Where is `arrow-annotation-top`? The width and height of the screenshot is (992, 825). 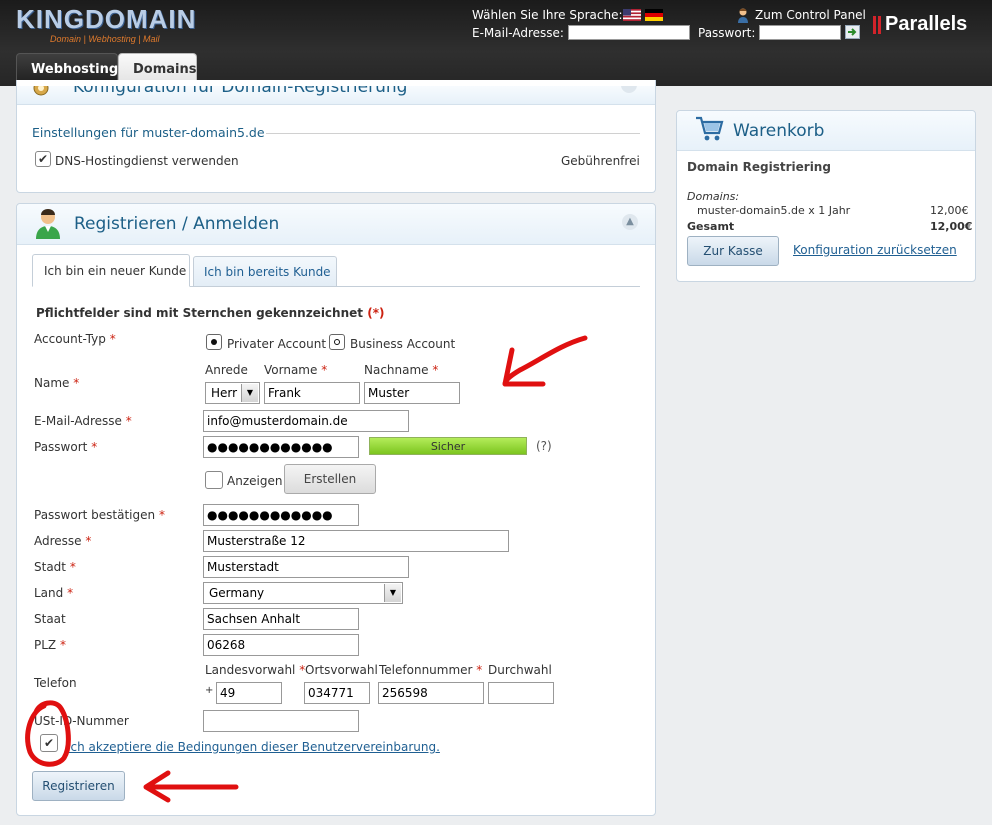 arrow-annotation-top is located at coordinates (545, 361).